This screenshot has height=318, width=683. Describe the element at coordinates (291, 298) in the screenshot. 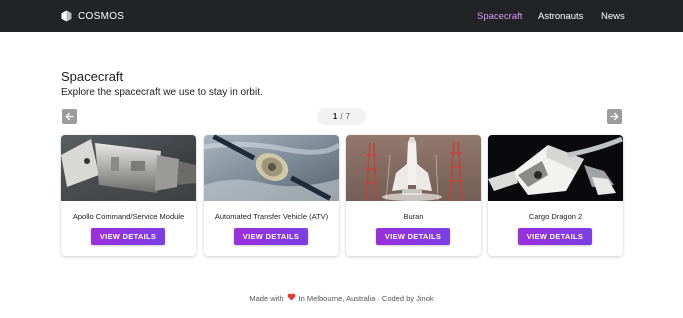

I see `heart-icon` at that location.